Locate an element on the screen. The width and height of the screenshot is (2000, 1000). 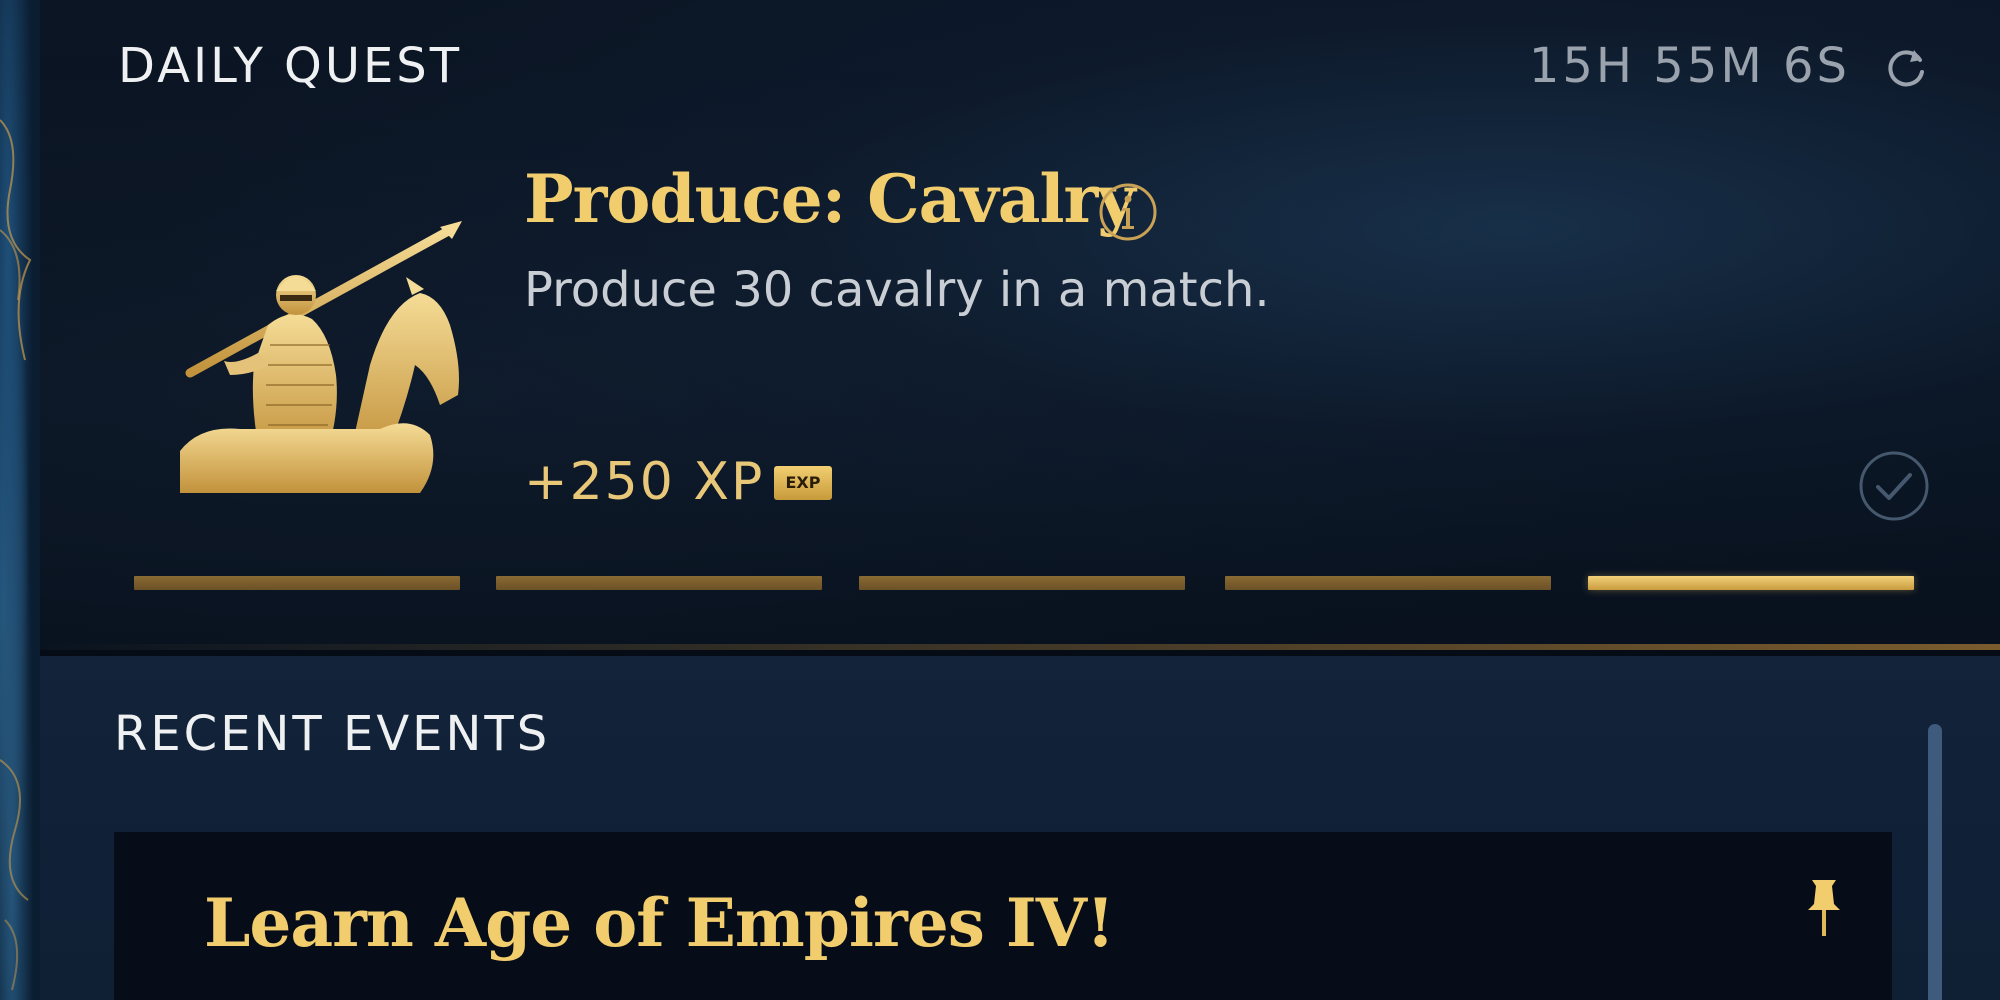
quest-reward: +250 XP is located at coordinates (644, 482).